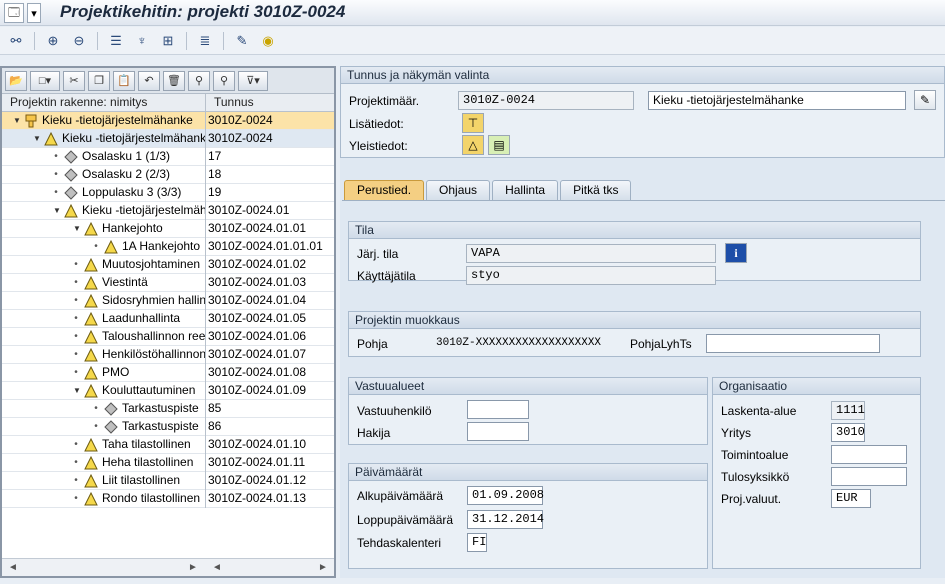 Image resolution: width=945 pixels, height=584 pixels. What do you see at coordinates (104, 391) in the screenshot?
I see `tree-cell-name: ▼ Kouluttautuminen` at bounding box center [104, 391].